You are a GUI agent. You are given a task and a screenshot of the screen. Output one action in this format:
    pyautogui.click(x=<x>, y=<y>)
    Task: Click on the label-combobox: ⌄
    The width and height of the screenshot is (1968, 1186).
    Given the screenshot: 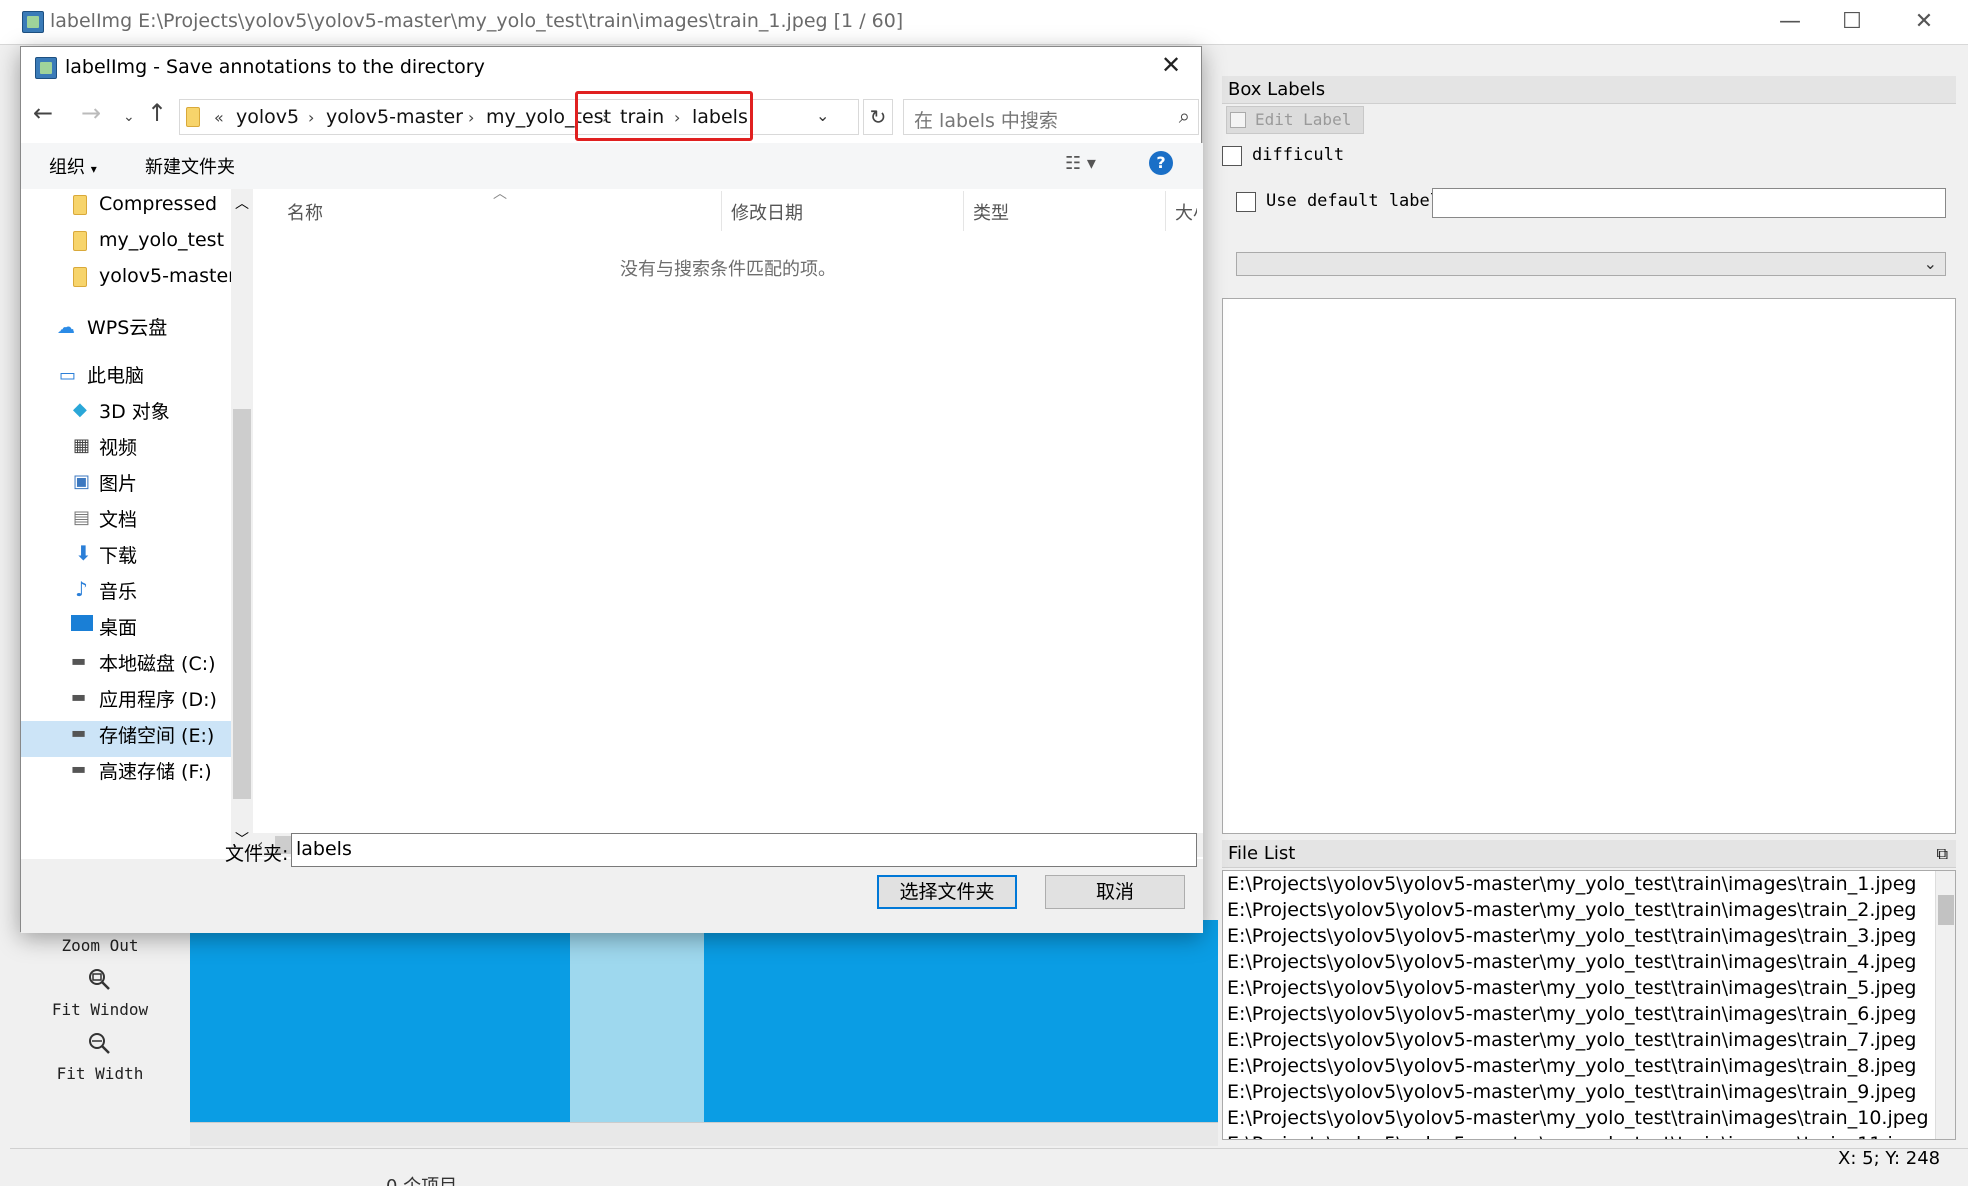 What is the action you would take?
    pyautogui.click(x=1591, y=264)
    